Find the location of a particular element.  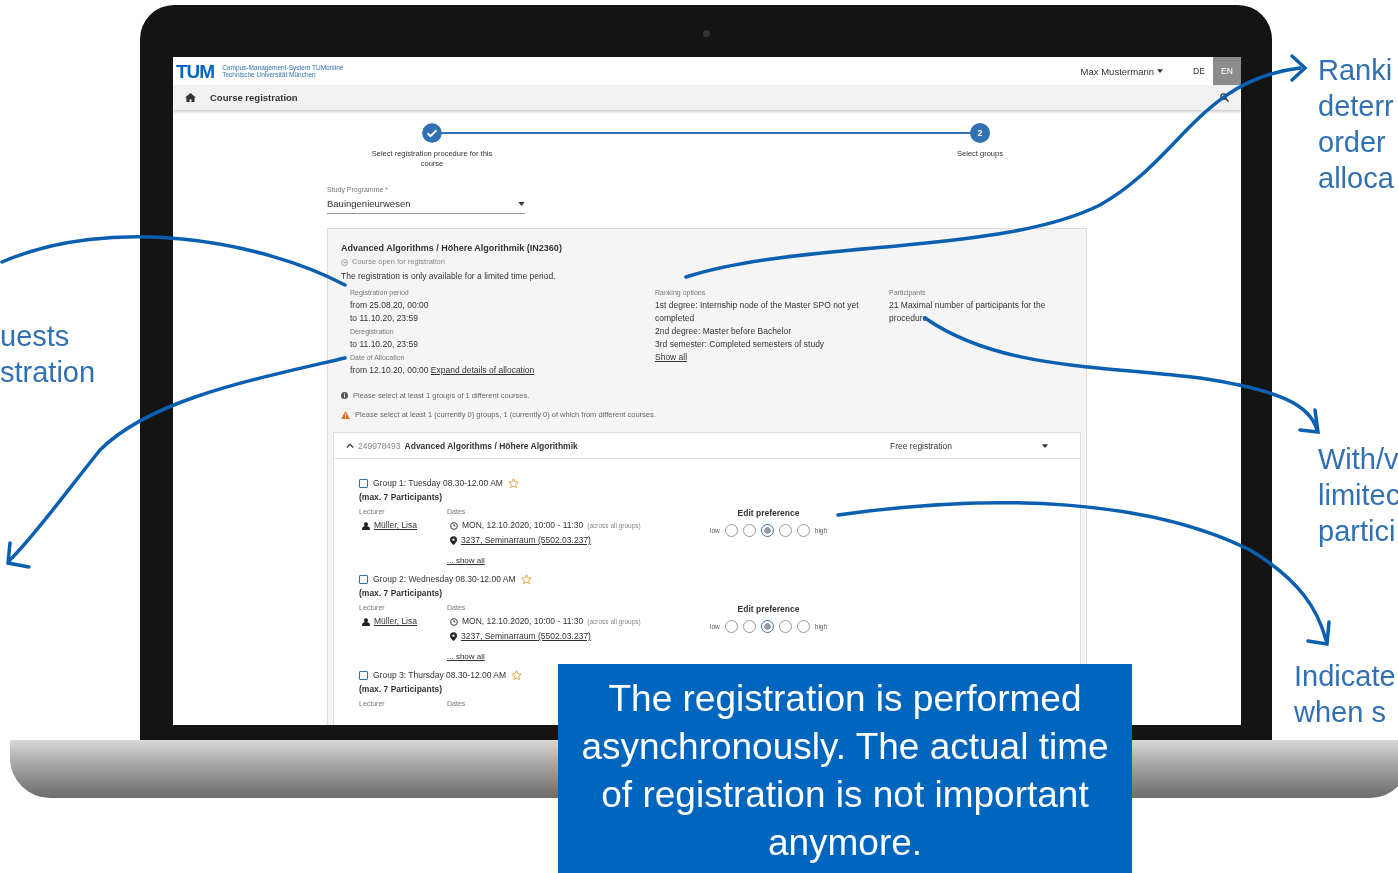

detail-value: from 25.08.20, 00:00 is located at coordinates (389, 305).